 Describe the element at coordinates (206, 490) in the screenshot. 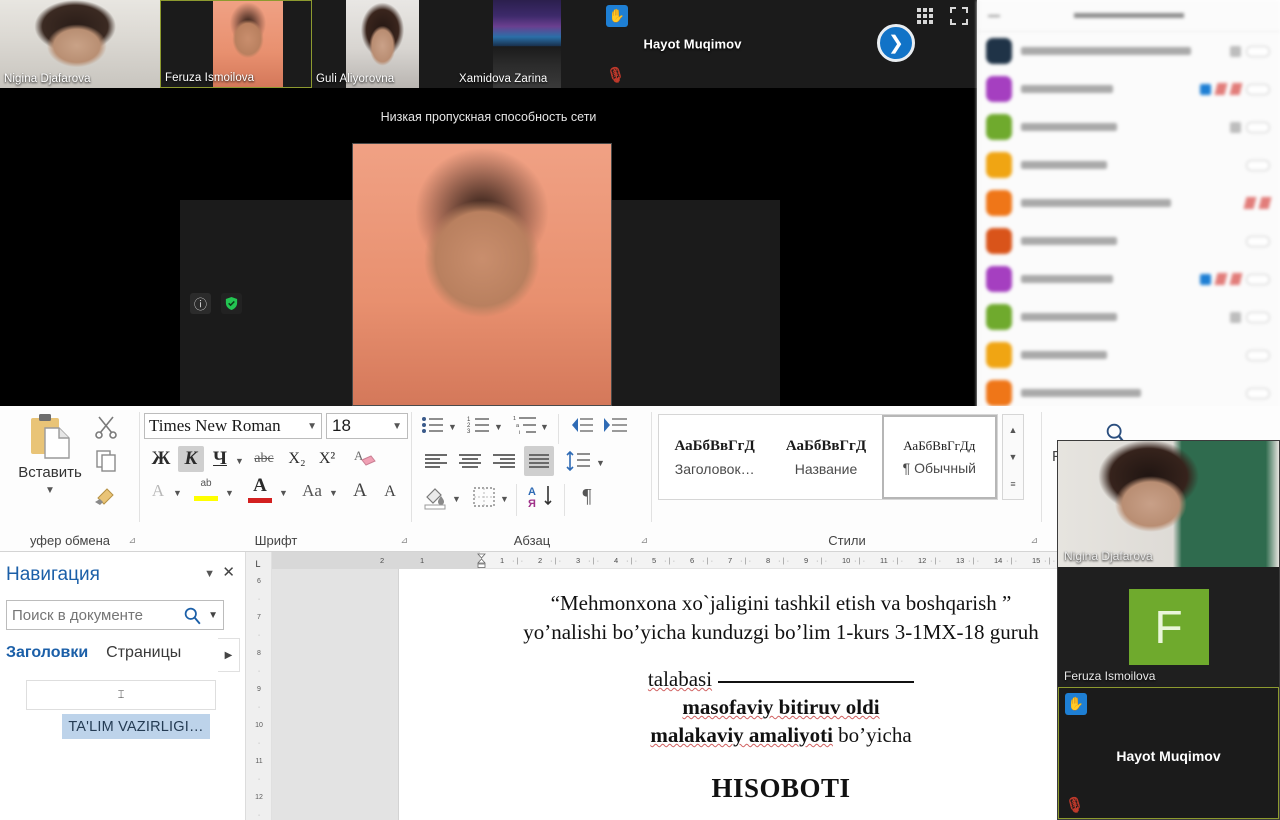

I see `highlight-color-button: ab` at that location.